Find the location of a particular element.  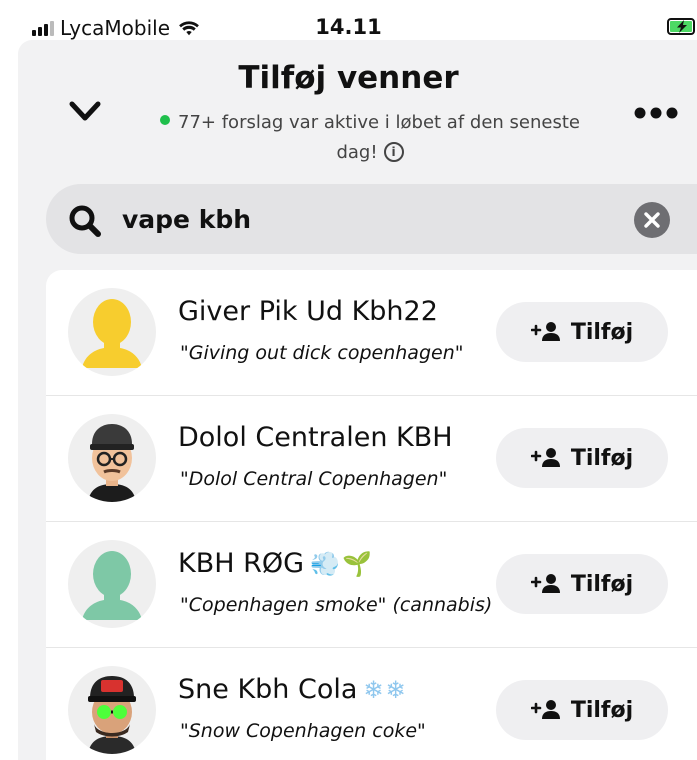

search-icon is located at coordinates (85, 221).